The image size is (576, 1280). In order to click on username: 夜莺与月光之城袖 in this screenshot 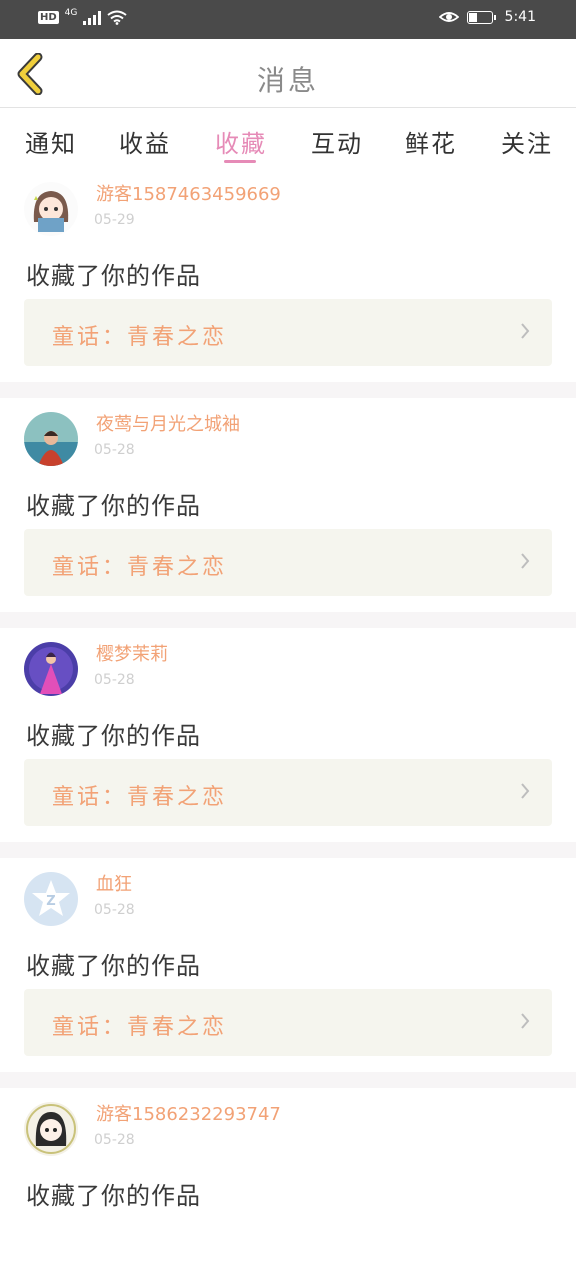, I will do `click(168, 423)`.